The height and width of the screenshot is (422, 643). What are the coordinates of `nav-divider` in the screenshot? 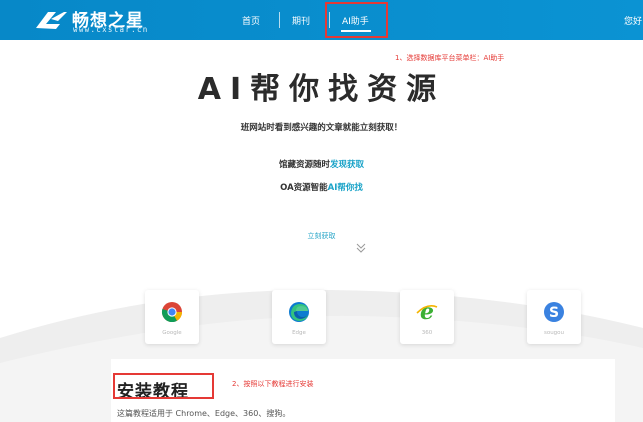 It's located at (279, 20).